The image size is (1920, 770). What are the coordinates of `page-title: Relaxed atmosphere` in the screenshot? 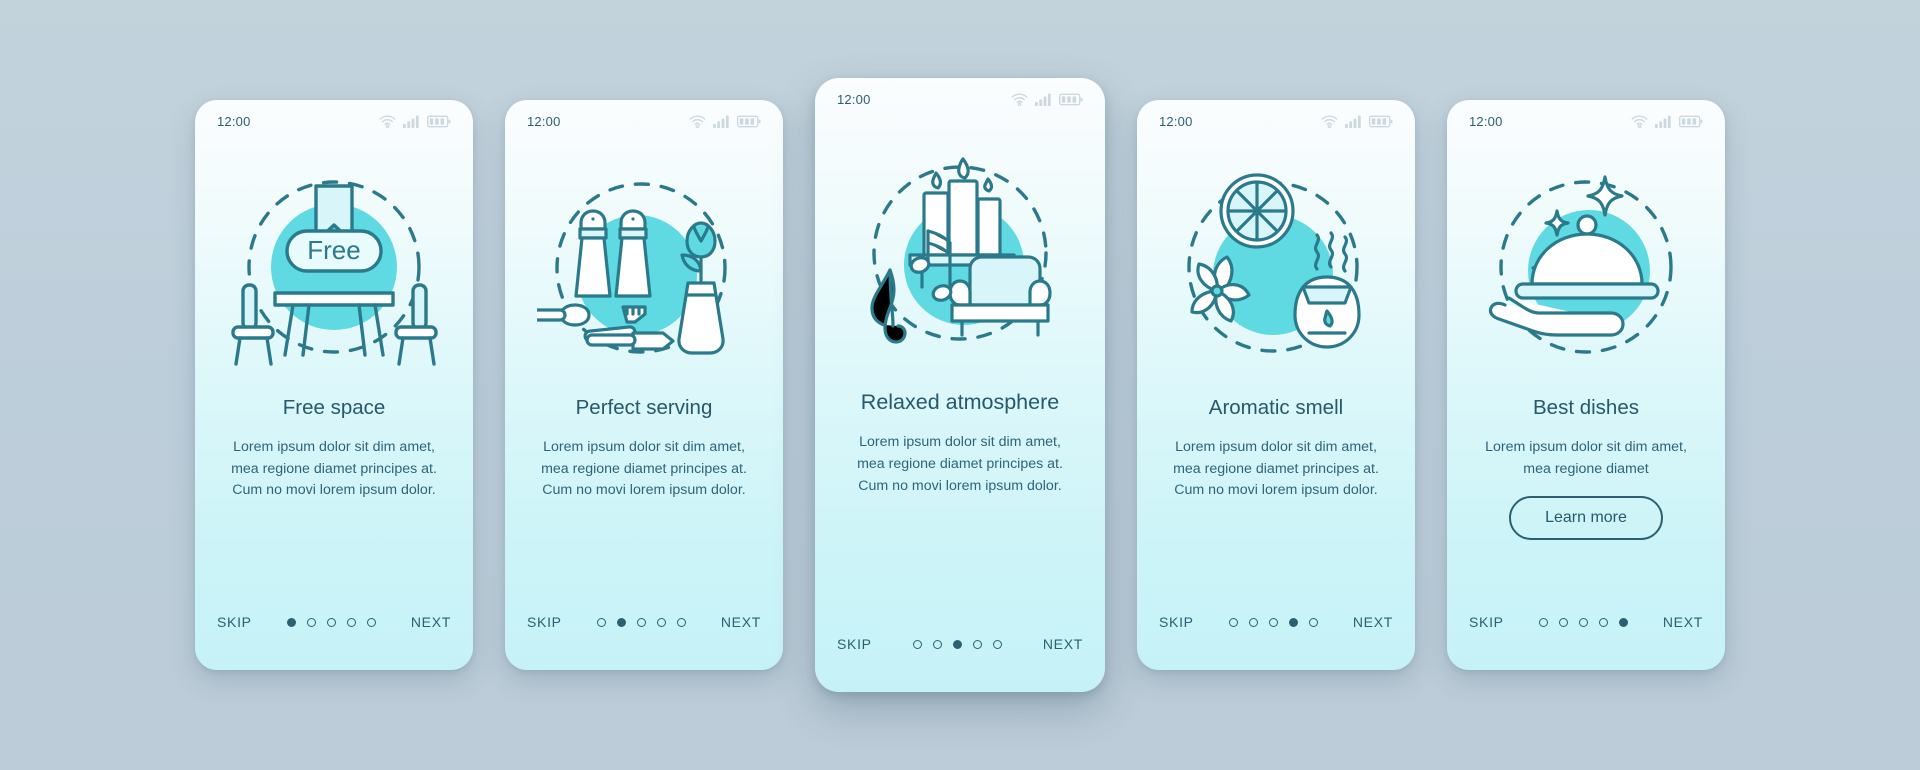 It's located at (960, 402).